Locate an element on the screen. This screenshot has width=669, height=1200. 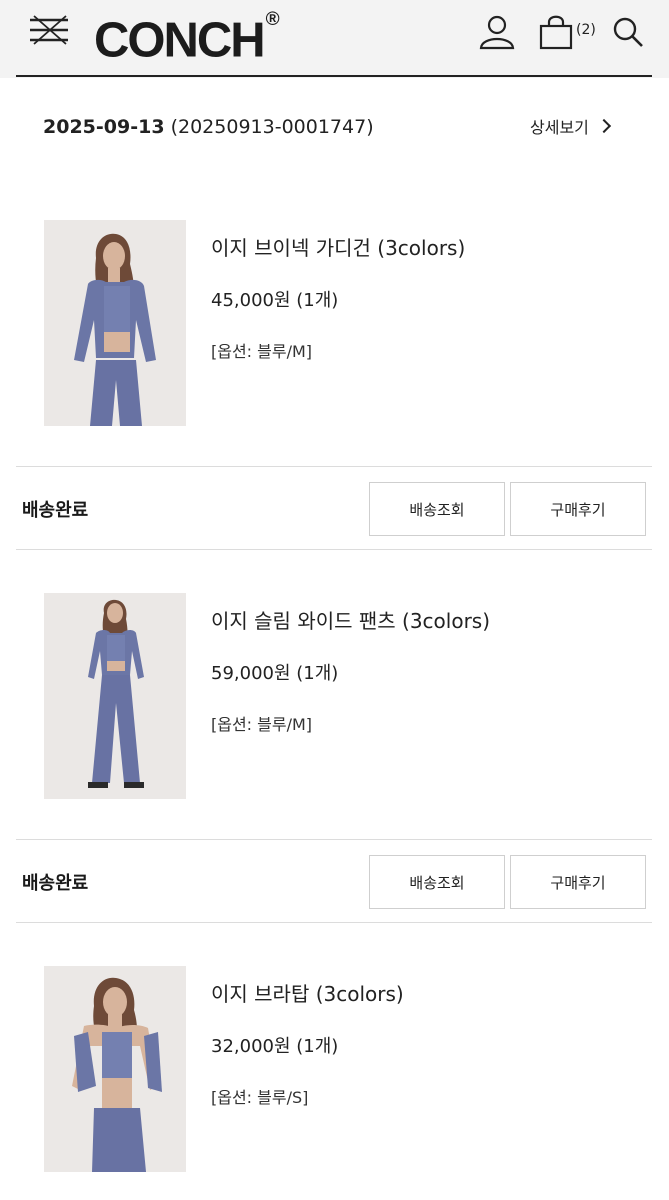
shopping-bag-icon is located at coordinates (556, 32).